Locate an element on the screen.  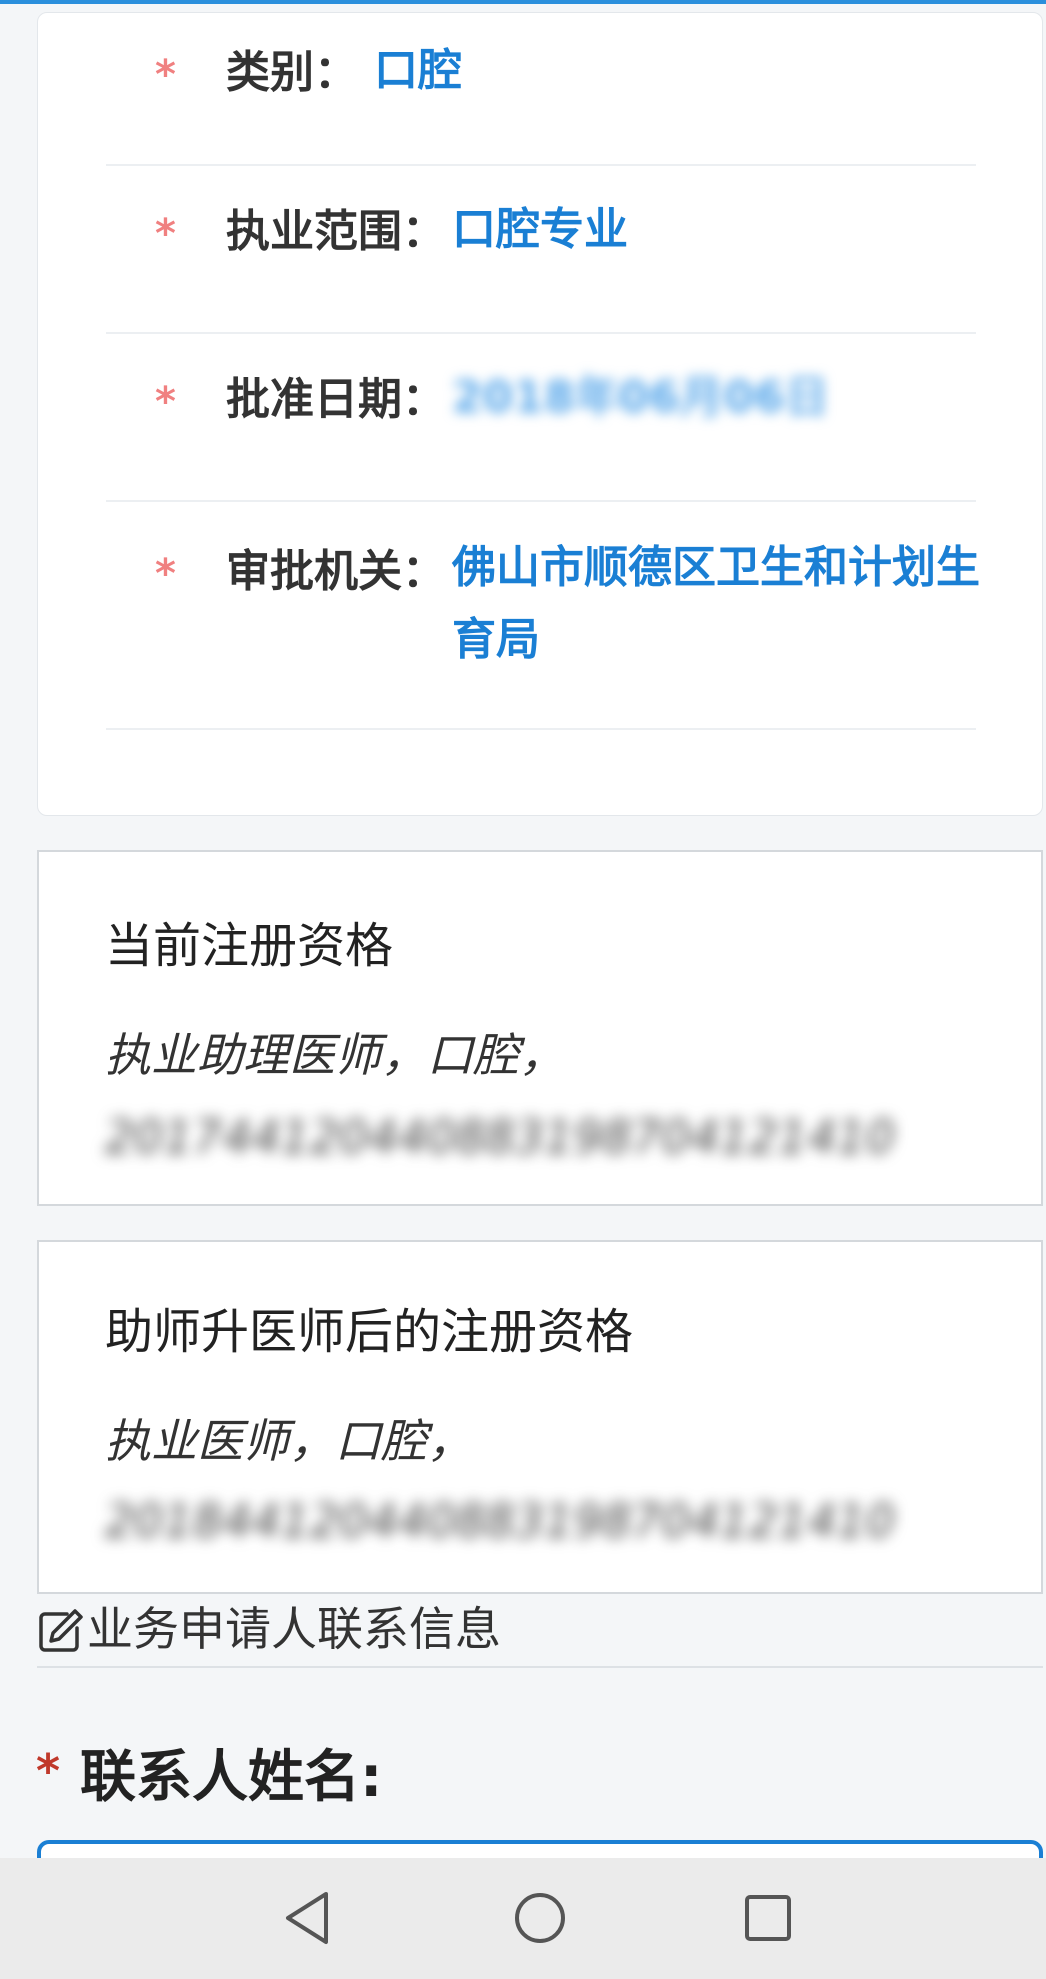
category-value: 口腔 is located at coordinates (418, 70).